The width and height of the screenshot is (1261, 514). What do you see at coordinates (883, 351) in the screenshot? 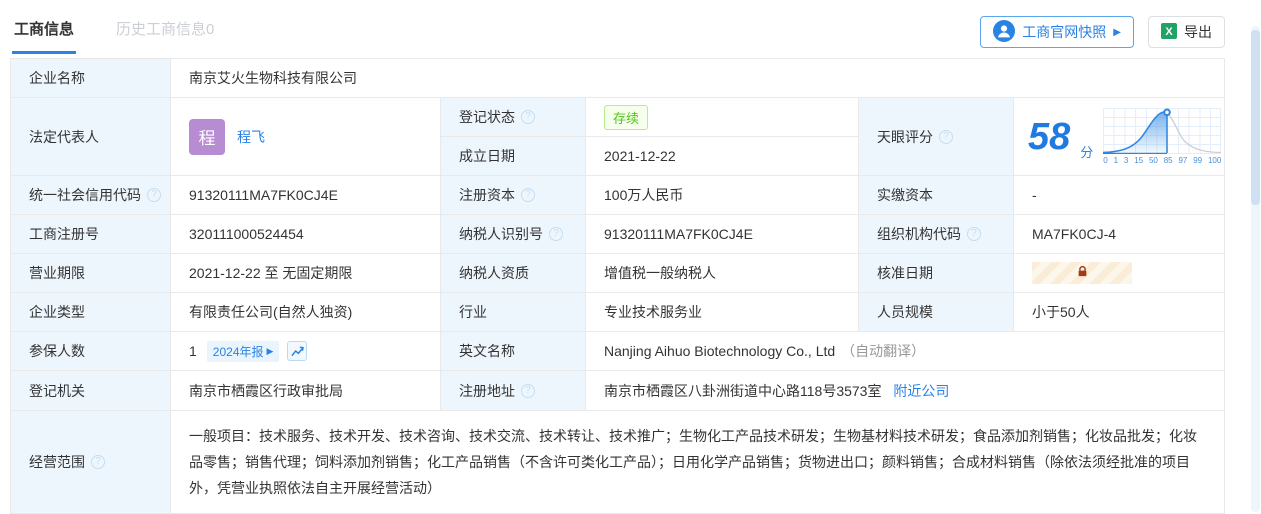
I see `auto-translate-note: （自动翻译）` at bounding box center [883, 351].